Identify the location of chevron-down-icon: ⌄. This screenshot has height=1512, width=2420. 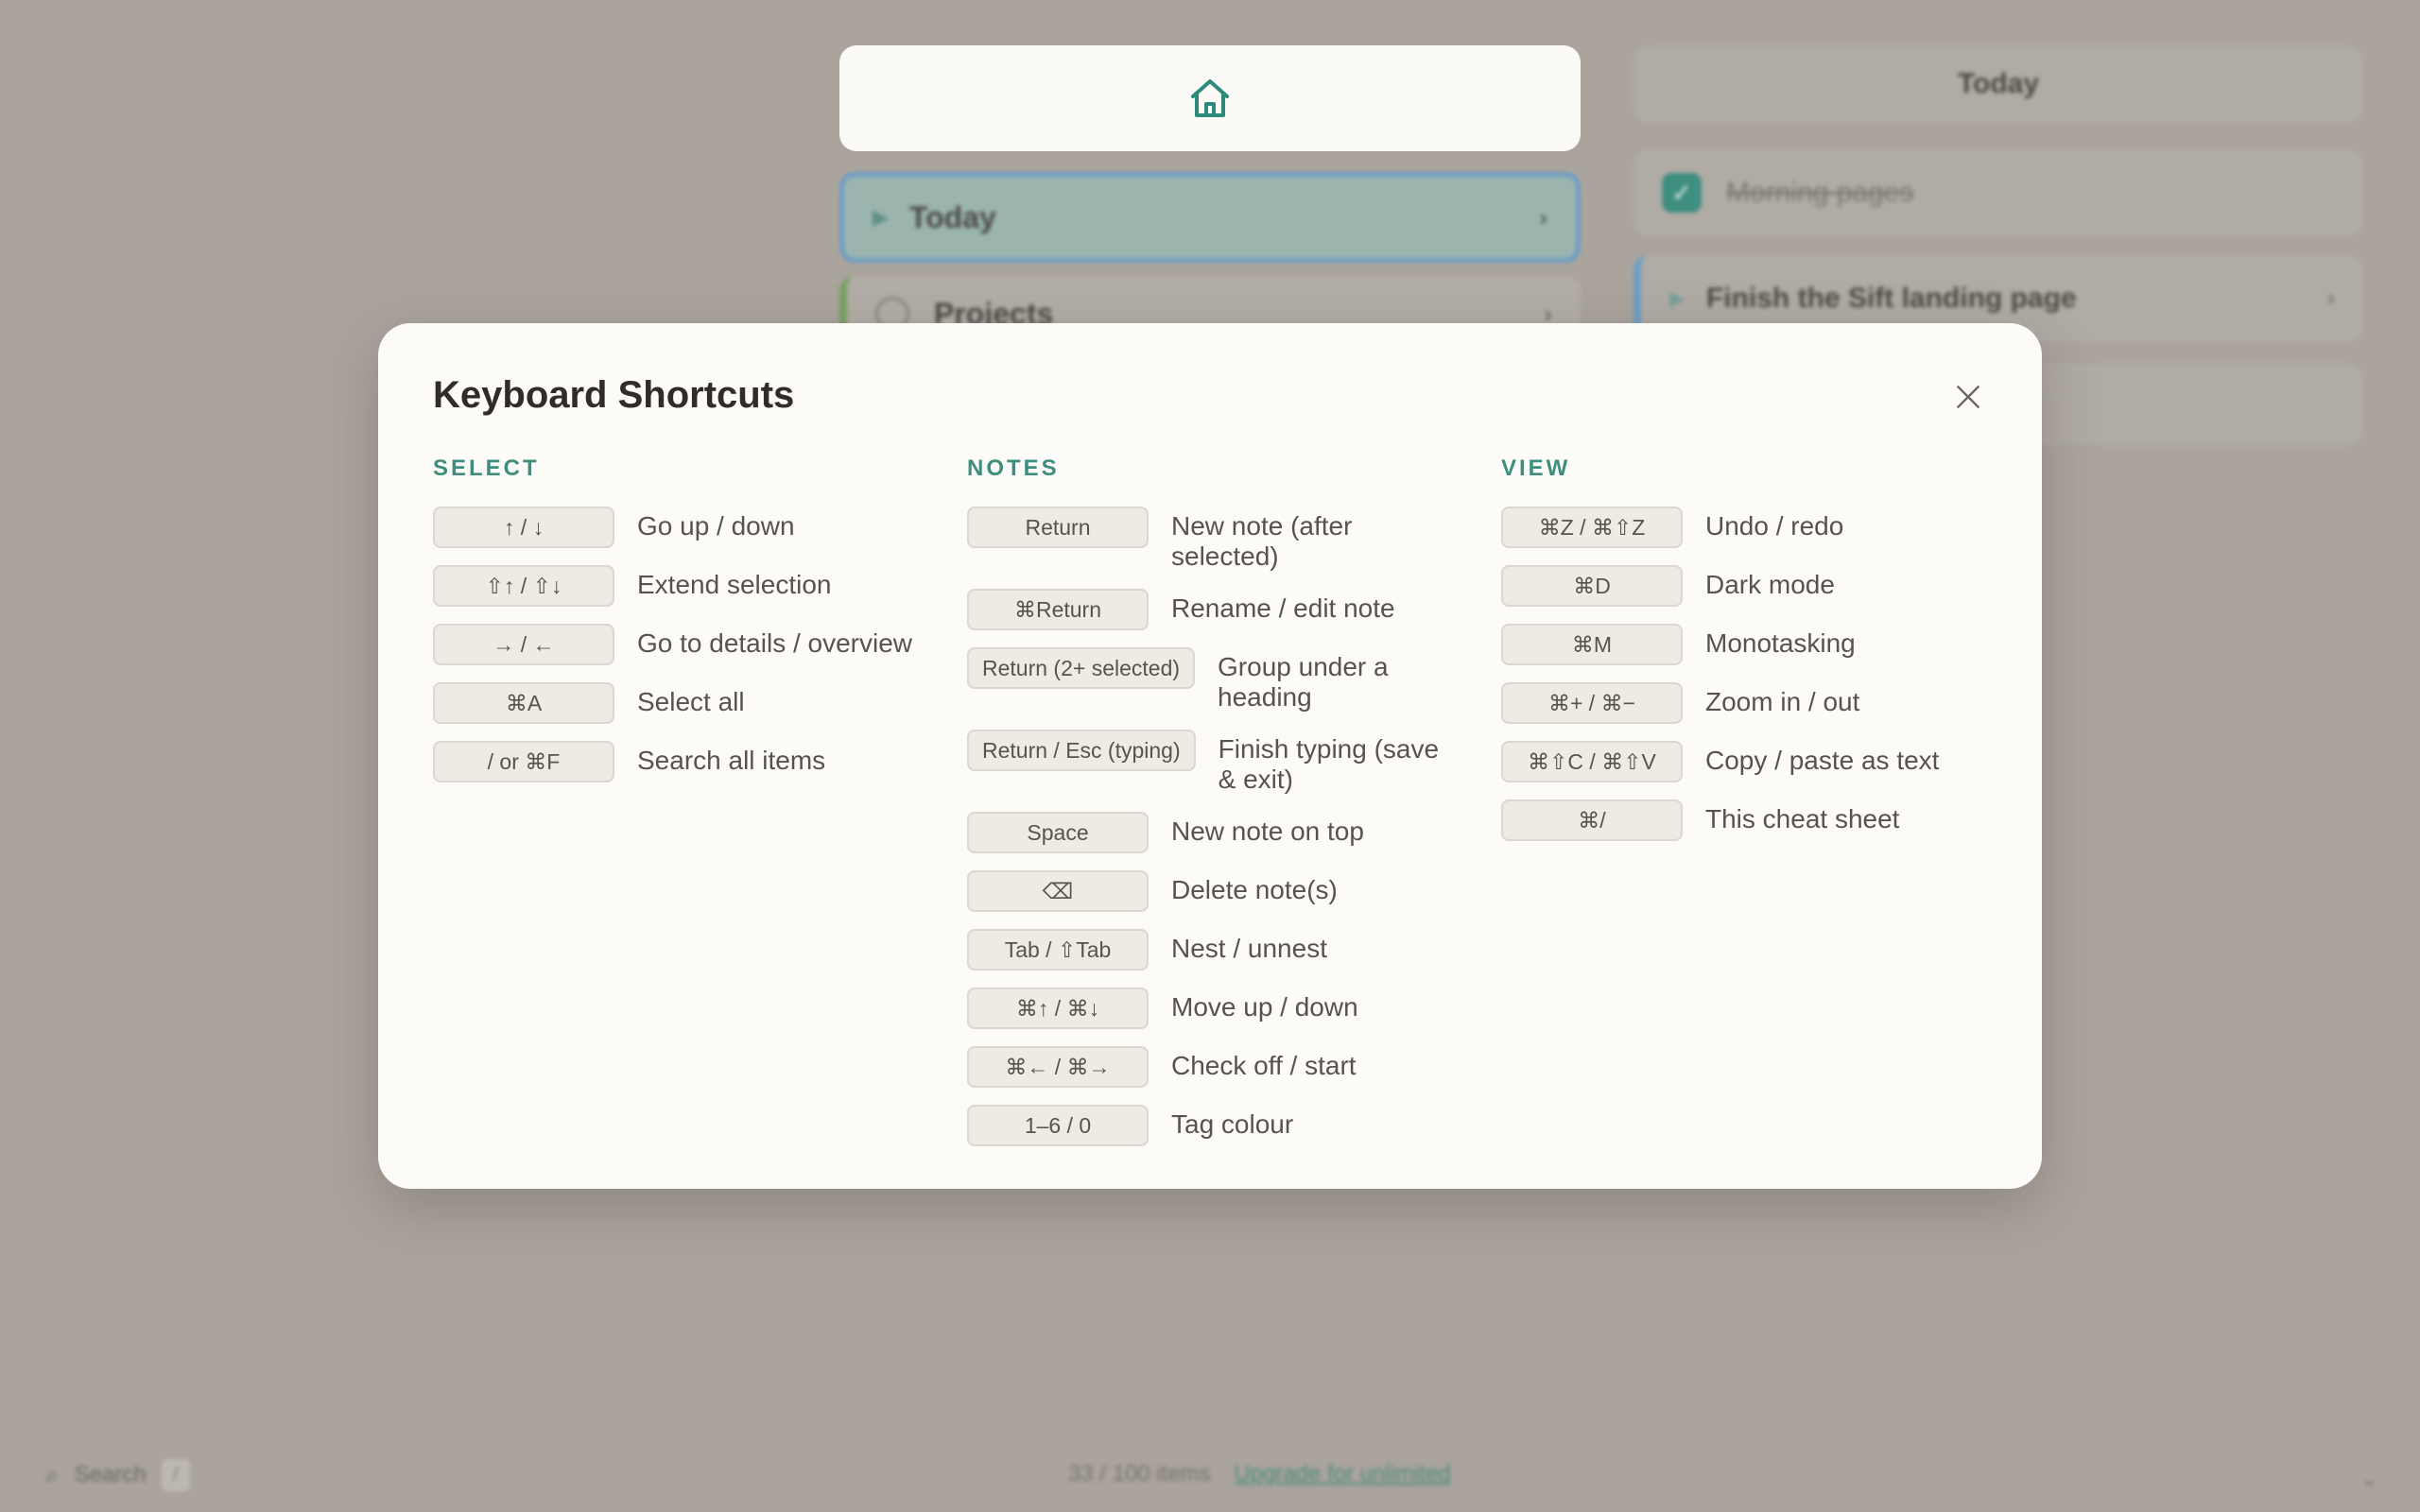
(2369, 1479).